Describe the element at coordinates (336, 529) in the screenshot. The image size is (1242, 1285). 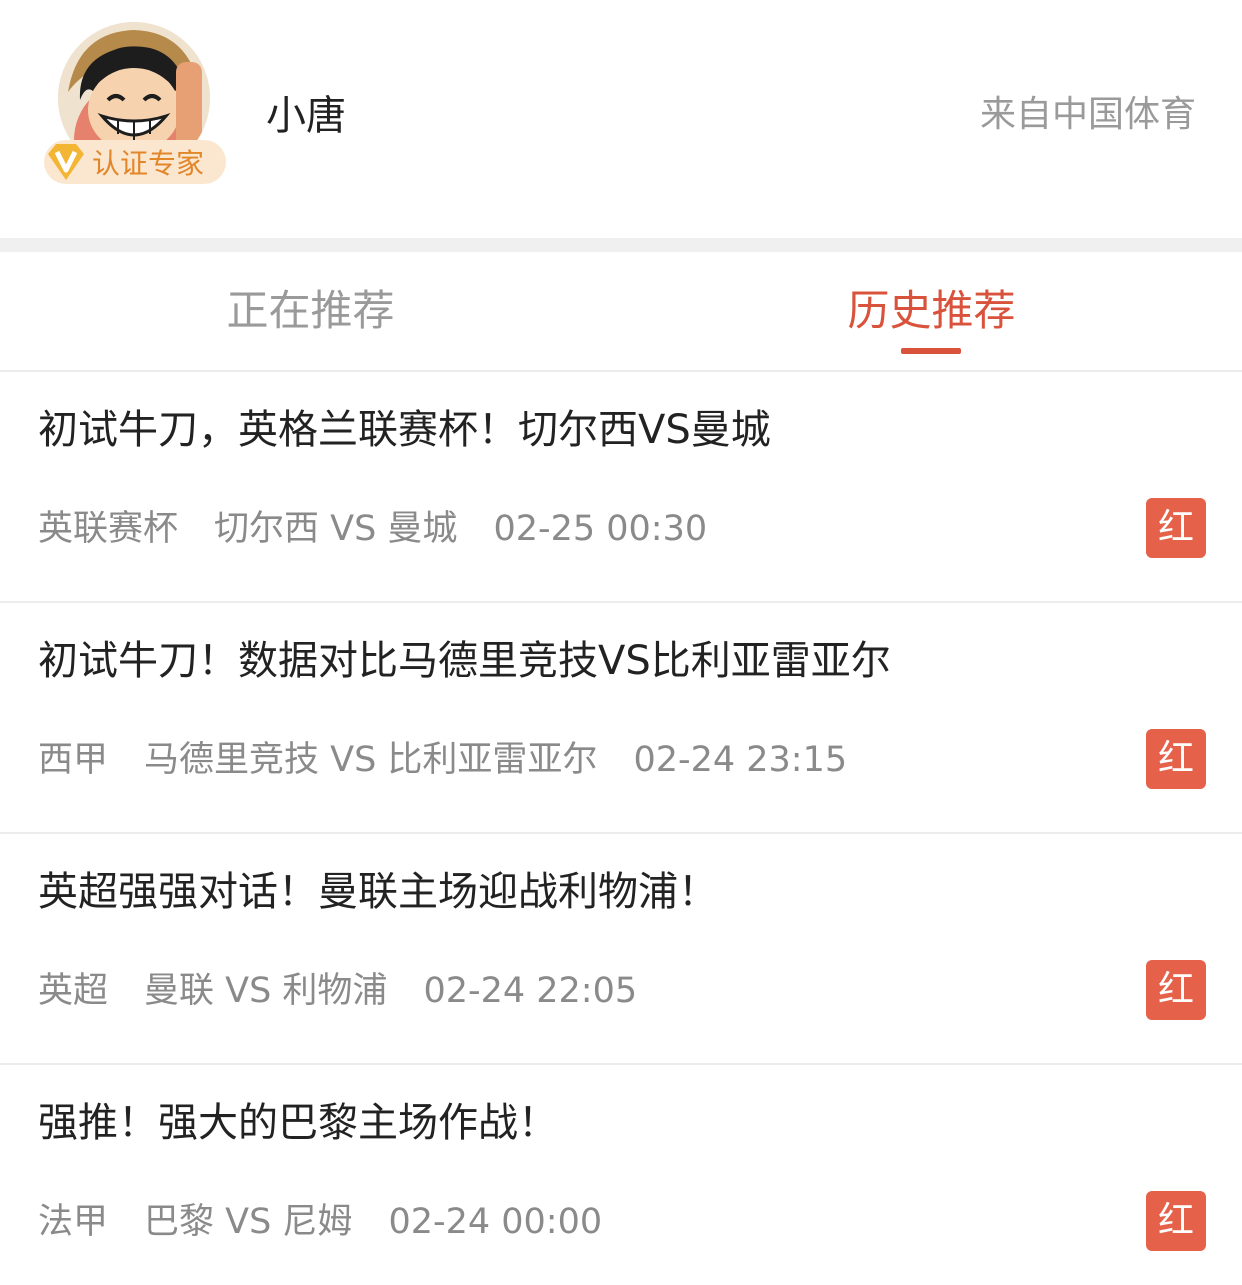
I see `item-match: 切尔西 VS 曼城` at that location.